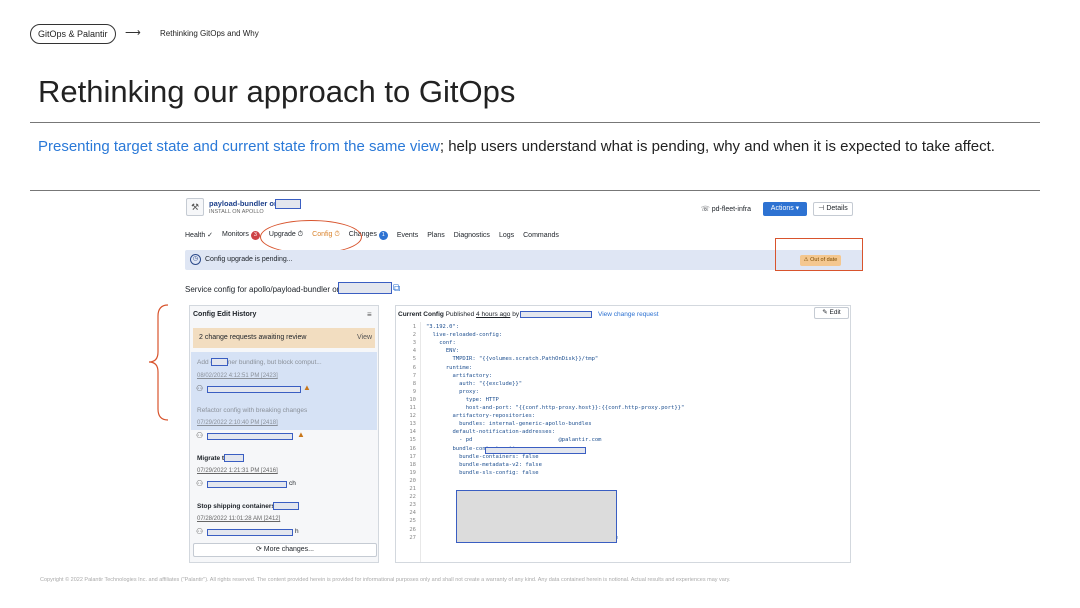 Image resolution: width=1080 pixels, height=608 pixels. What do you see at coordinates (412, 537) in the screenshot?
I see `line-number: 27` at bounding box center [412, 537].